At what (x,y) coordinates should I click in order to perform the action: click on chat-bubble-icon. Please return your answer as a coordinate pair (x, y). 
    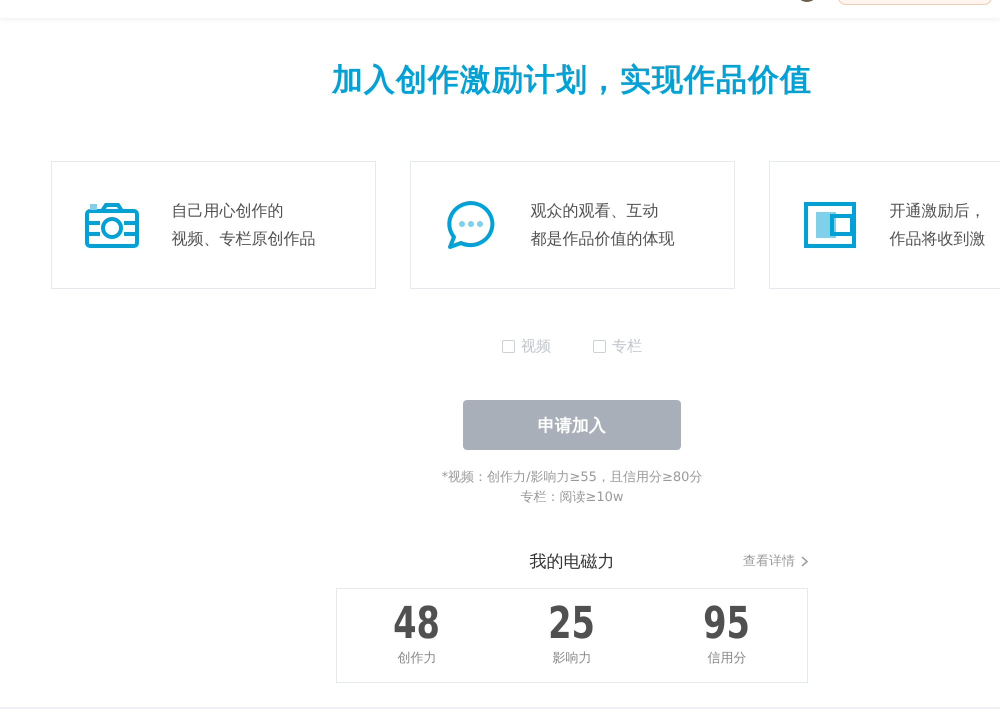
    Looking at the image, I should click on (470, 225).